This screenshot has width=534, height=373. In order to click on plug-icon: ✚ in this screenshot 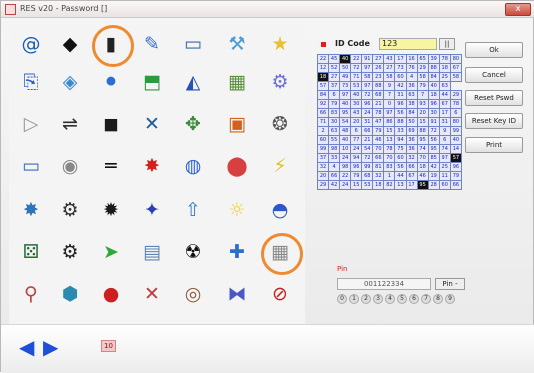, I will do `click(237, 252)`.